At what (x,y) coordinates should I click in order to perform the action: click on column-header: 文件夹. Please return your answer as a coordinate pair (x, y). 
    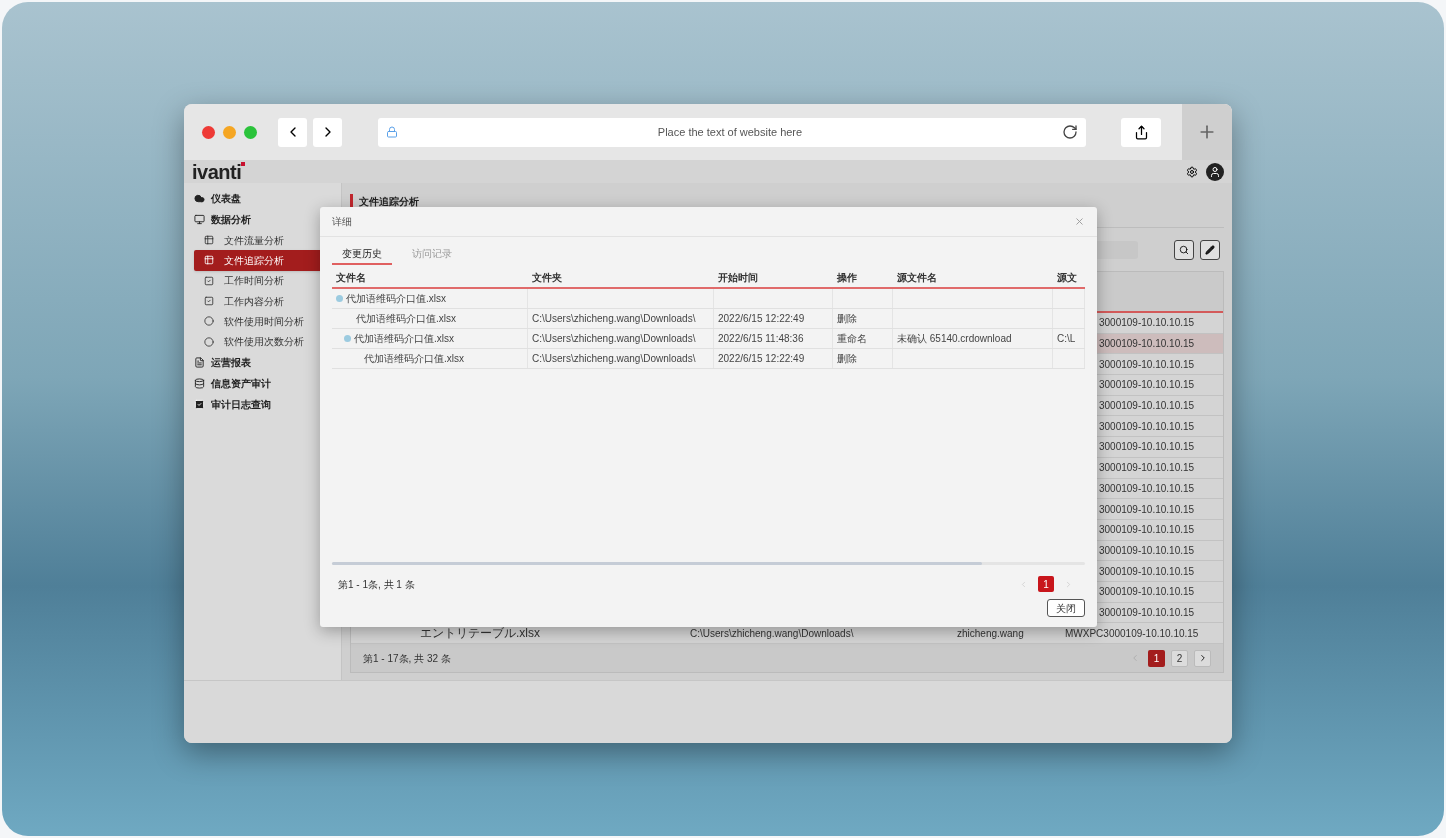
    Looking at the image, I should click on (547, 277).